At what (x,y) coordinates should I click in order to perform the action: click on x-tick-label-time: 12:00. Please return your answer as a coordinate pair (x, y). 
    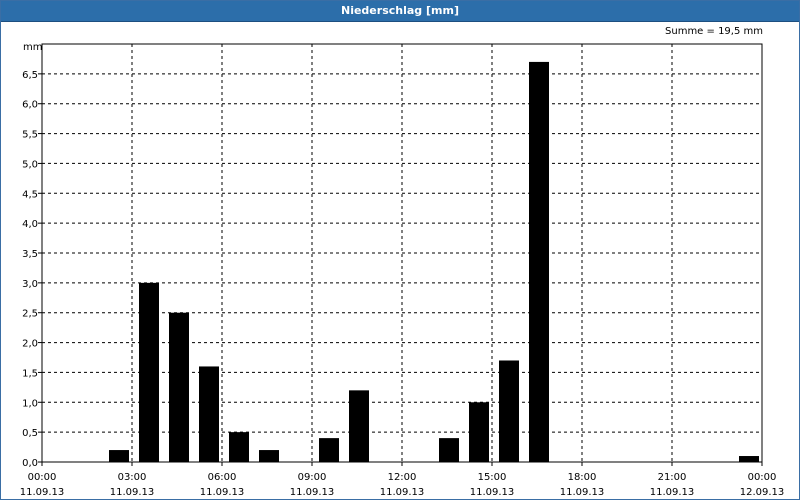
    Looking at the image, I should click on (402, 477).